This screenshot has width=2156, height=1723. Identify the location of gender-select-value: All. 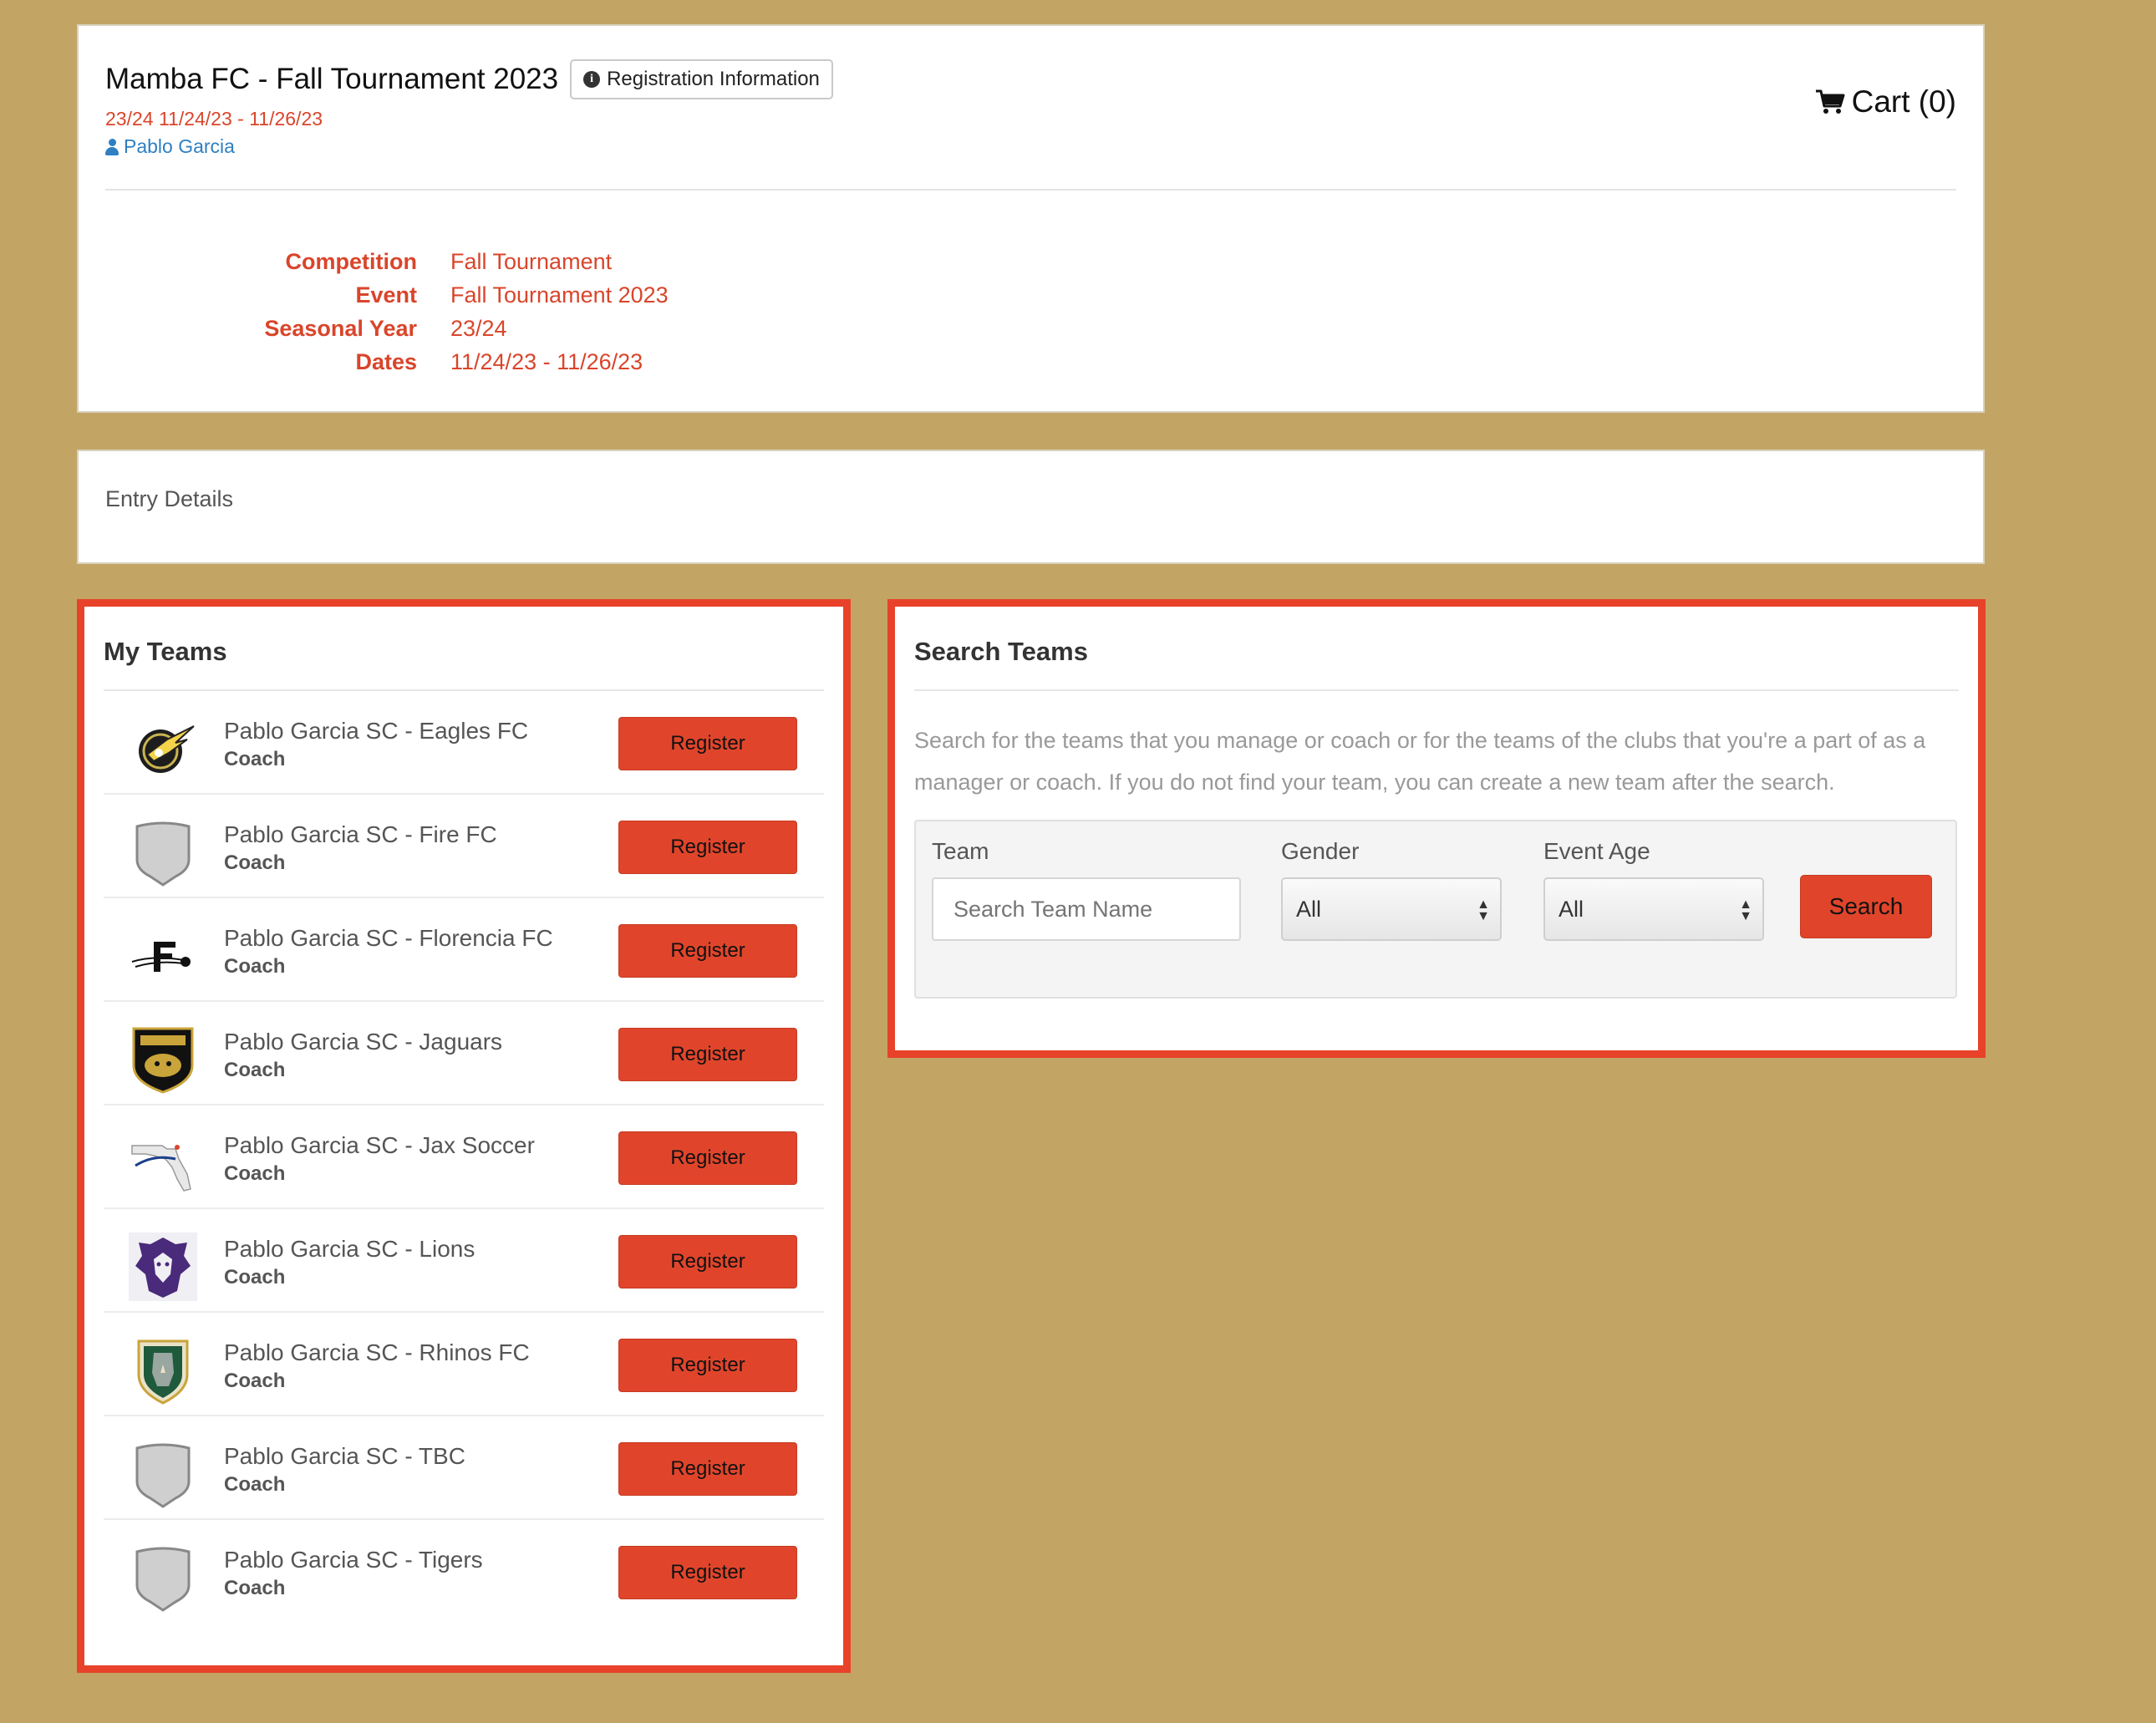
(1309, 909).